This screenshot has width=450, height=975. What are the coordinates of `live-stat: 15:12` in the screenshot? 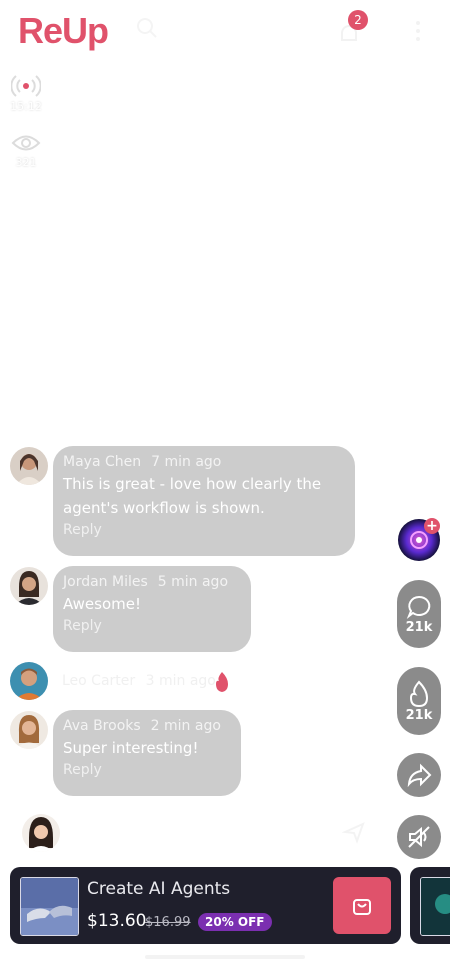 It's located at (26, 93).